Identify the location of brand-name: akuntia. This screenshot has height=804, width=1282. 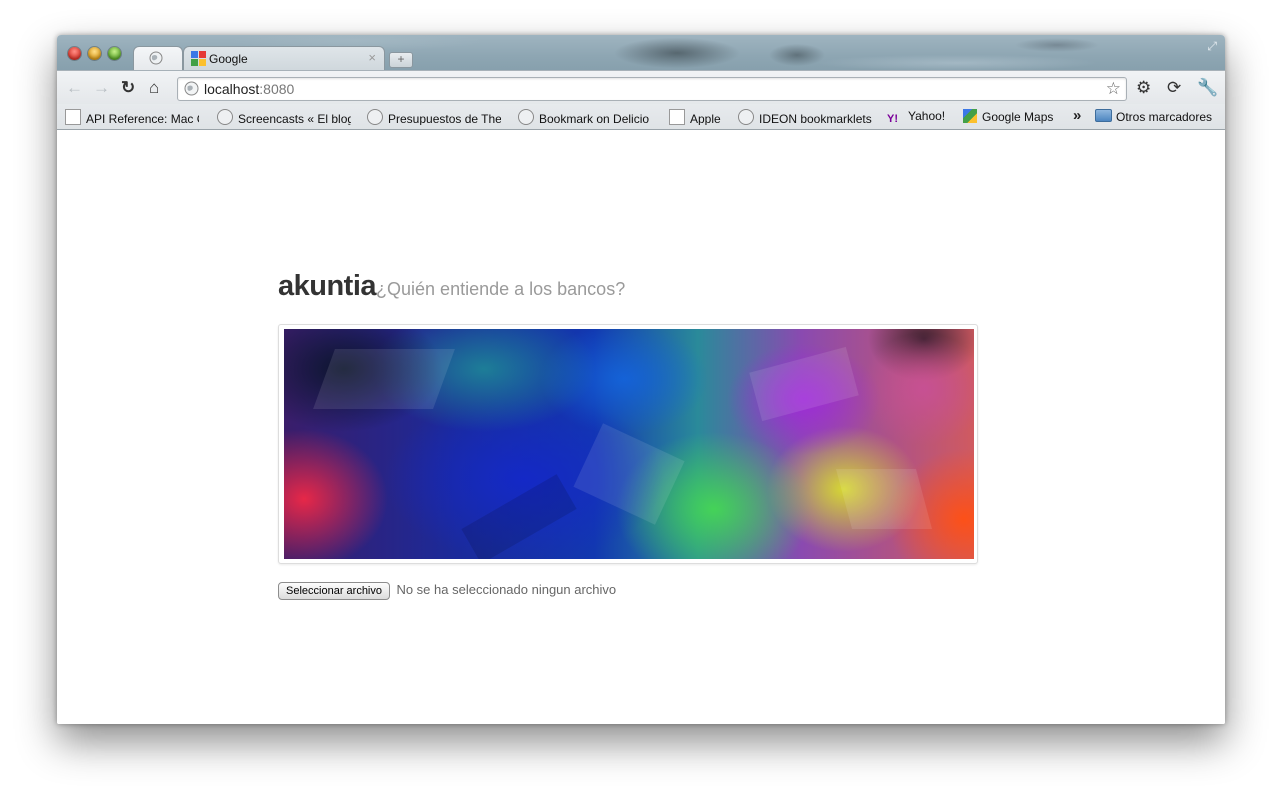
(327, 286).